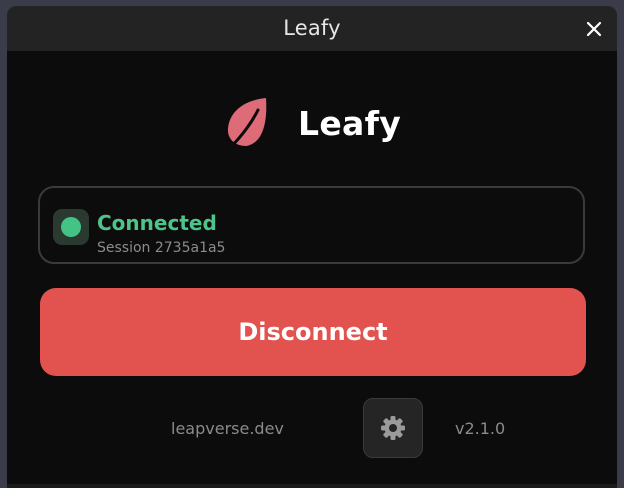 The height and width of the screenshot is (488, 624). What do you see at coordinates (157, 223) in the screenshot?
I see `status-label: Connected` at bounding box center [157, 223].